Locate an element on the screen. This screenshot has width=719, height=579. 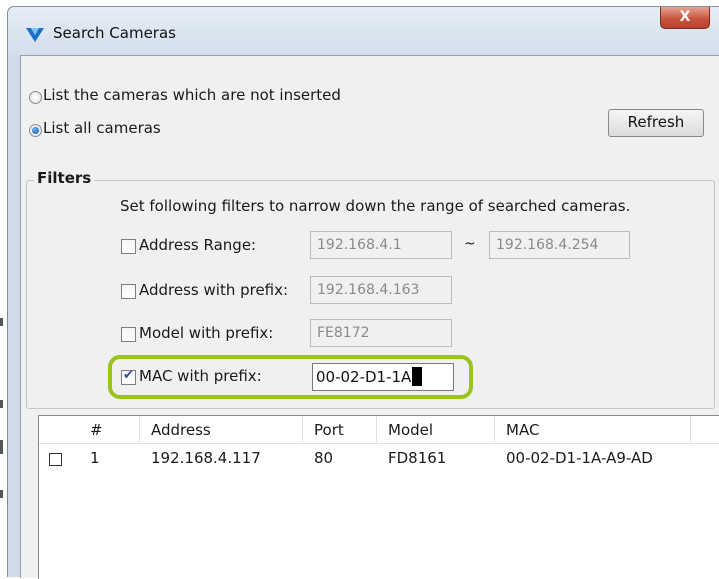
column-header-port: Port is located at coordinates (329, 430).